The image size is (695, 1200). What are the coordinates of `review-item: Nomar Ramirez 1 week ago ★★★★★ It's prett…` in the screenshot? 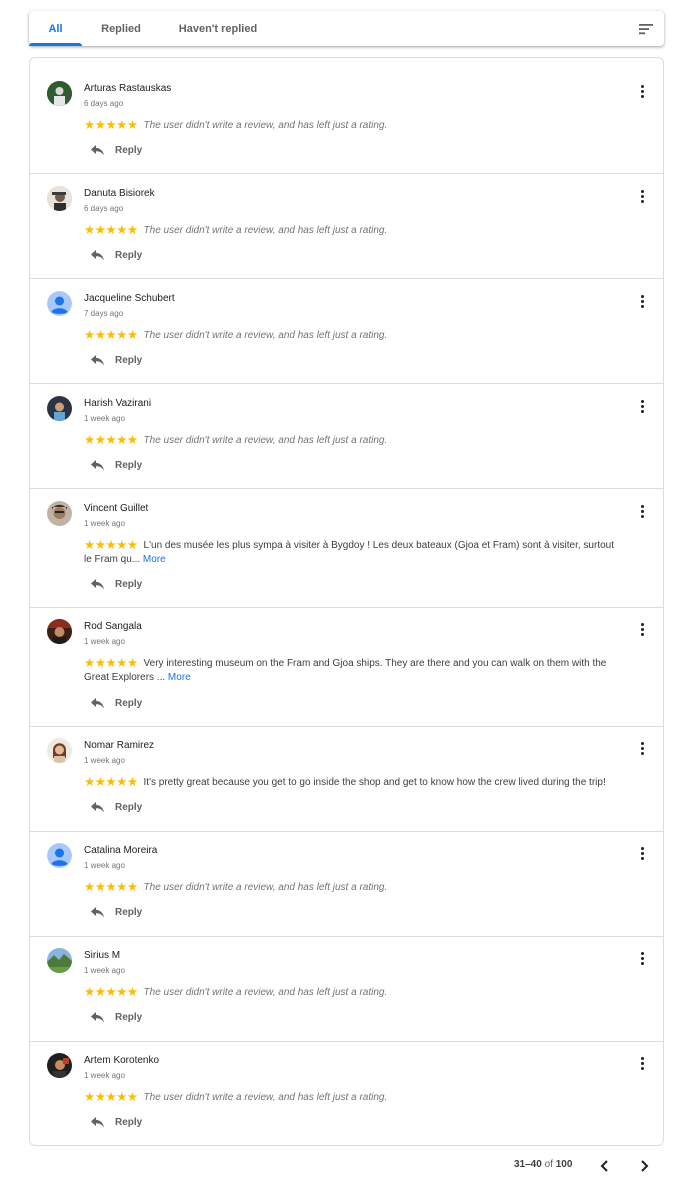 It's located at (346, 779).